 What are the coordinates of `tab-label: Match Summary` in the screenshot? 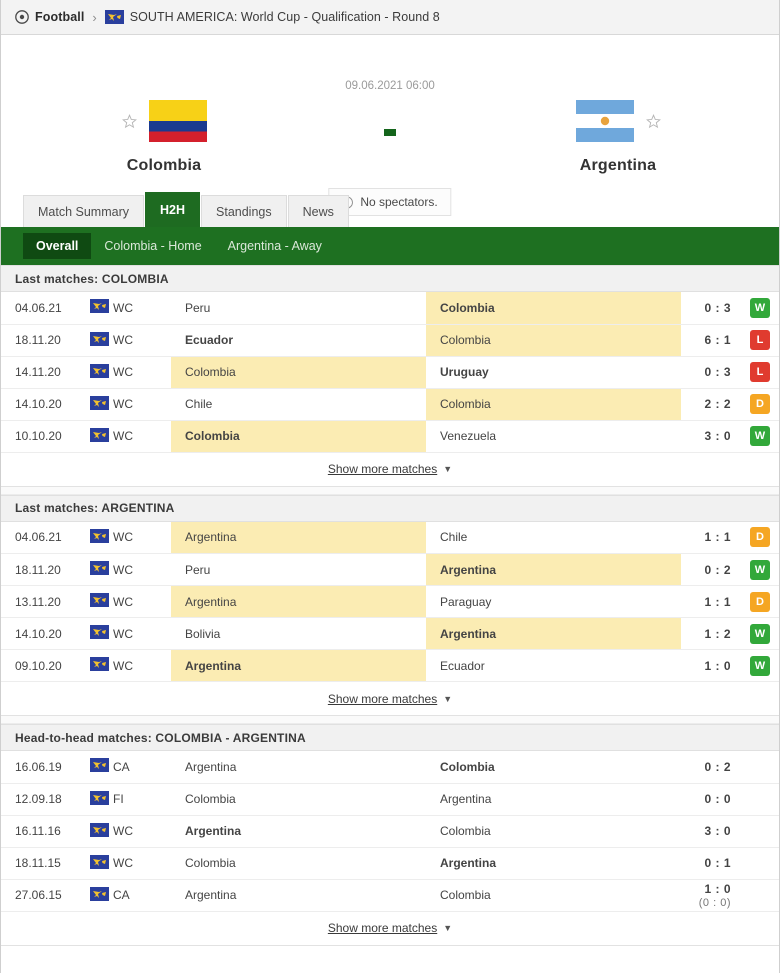 It's located at (83, 211).